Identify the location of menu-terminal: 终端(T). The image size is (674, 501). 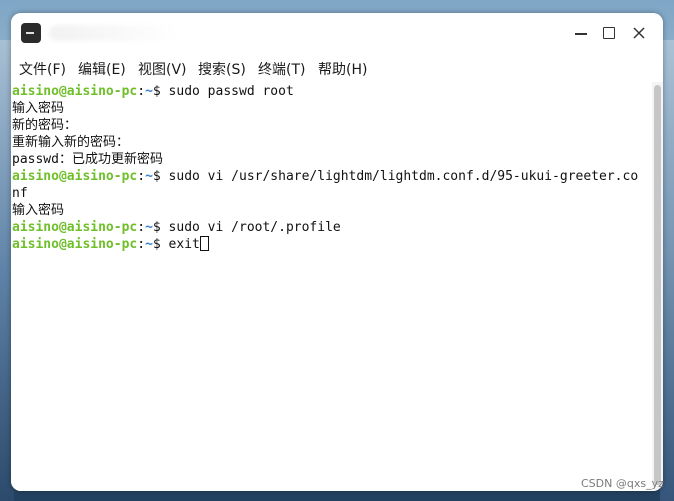
(281, 69).